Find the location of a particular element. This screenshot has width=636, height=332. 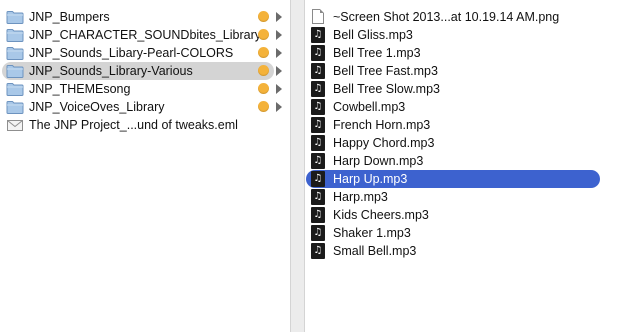

file-label: Bell Tree Fast.mp3 is located at coordinates (385, 71).